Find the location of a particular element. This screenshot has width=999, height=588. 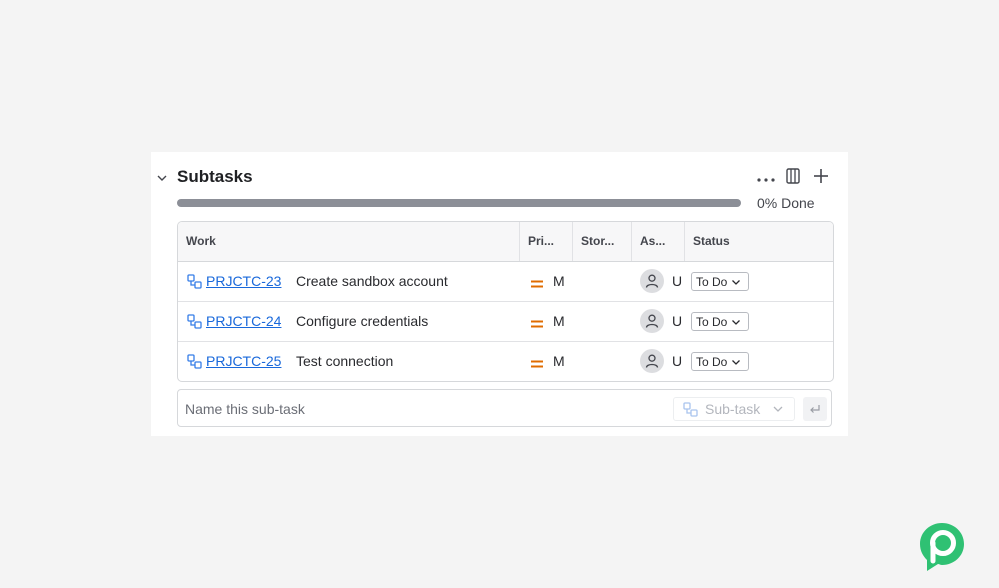

issue-key-link: PRJCTC-25 is located at coordinates (243, 361).